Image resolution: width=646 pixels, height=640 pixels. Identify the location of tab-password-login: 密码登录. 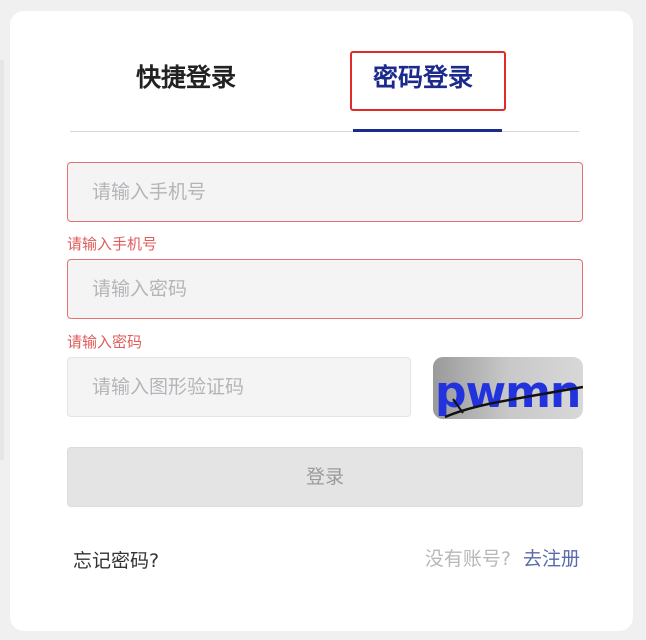
(423, 78).